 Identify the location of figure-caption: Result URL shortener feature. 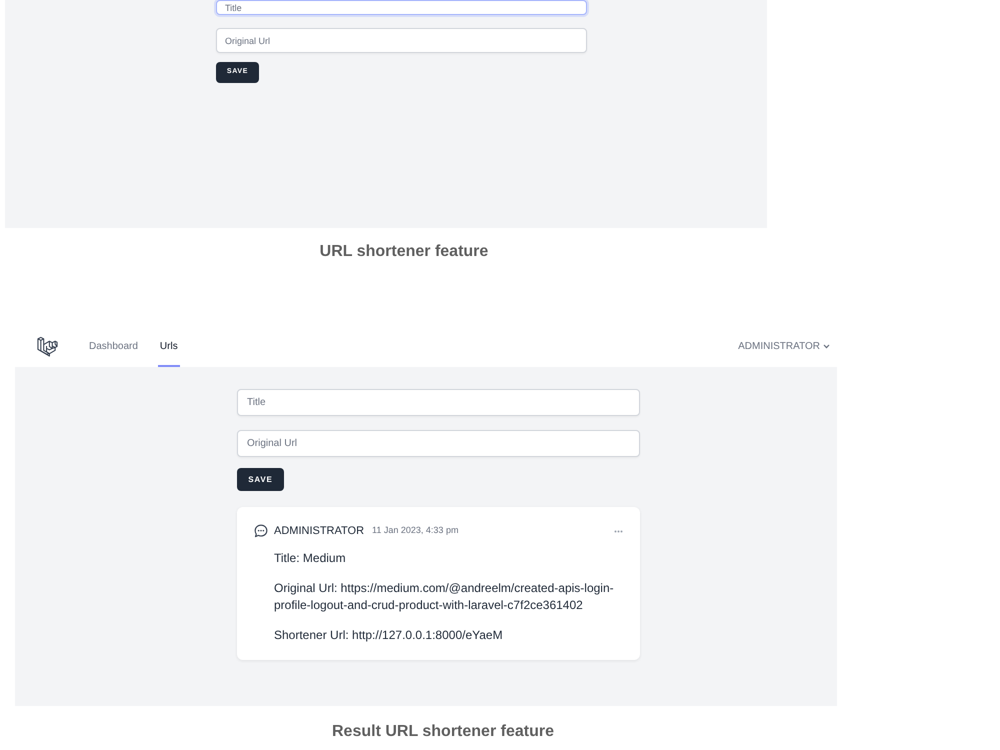
(443, 732).